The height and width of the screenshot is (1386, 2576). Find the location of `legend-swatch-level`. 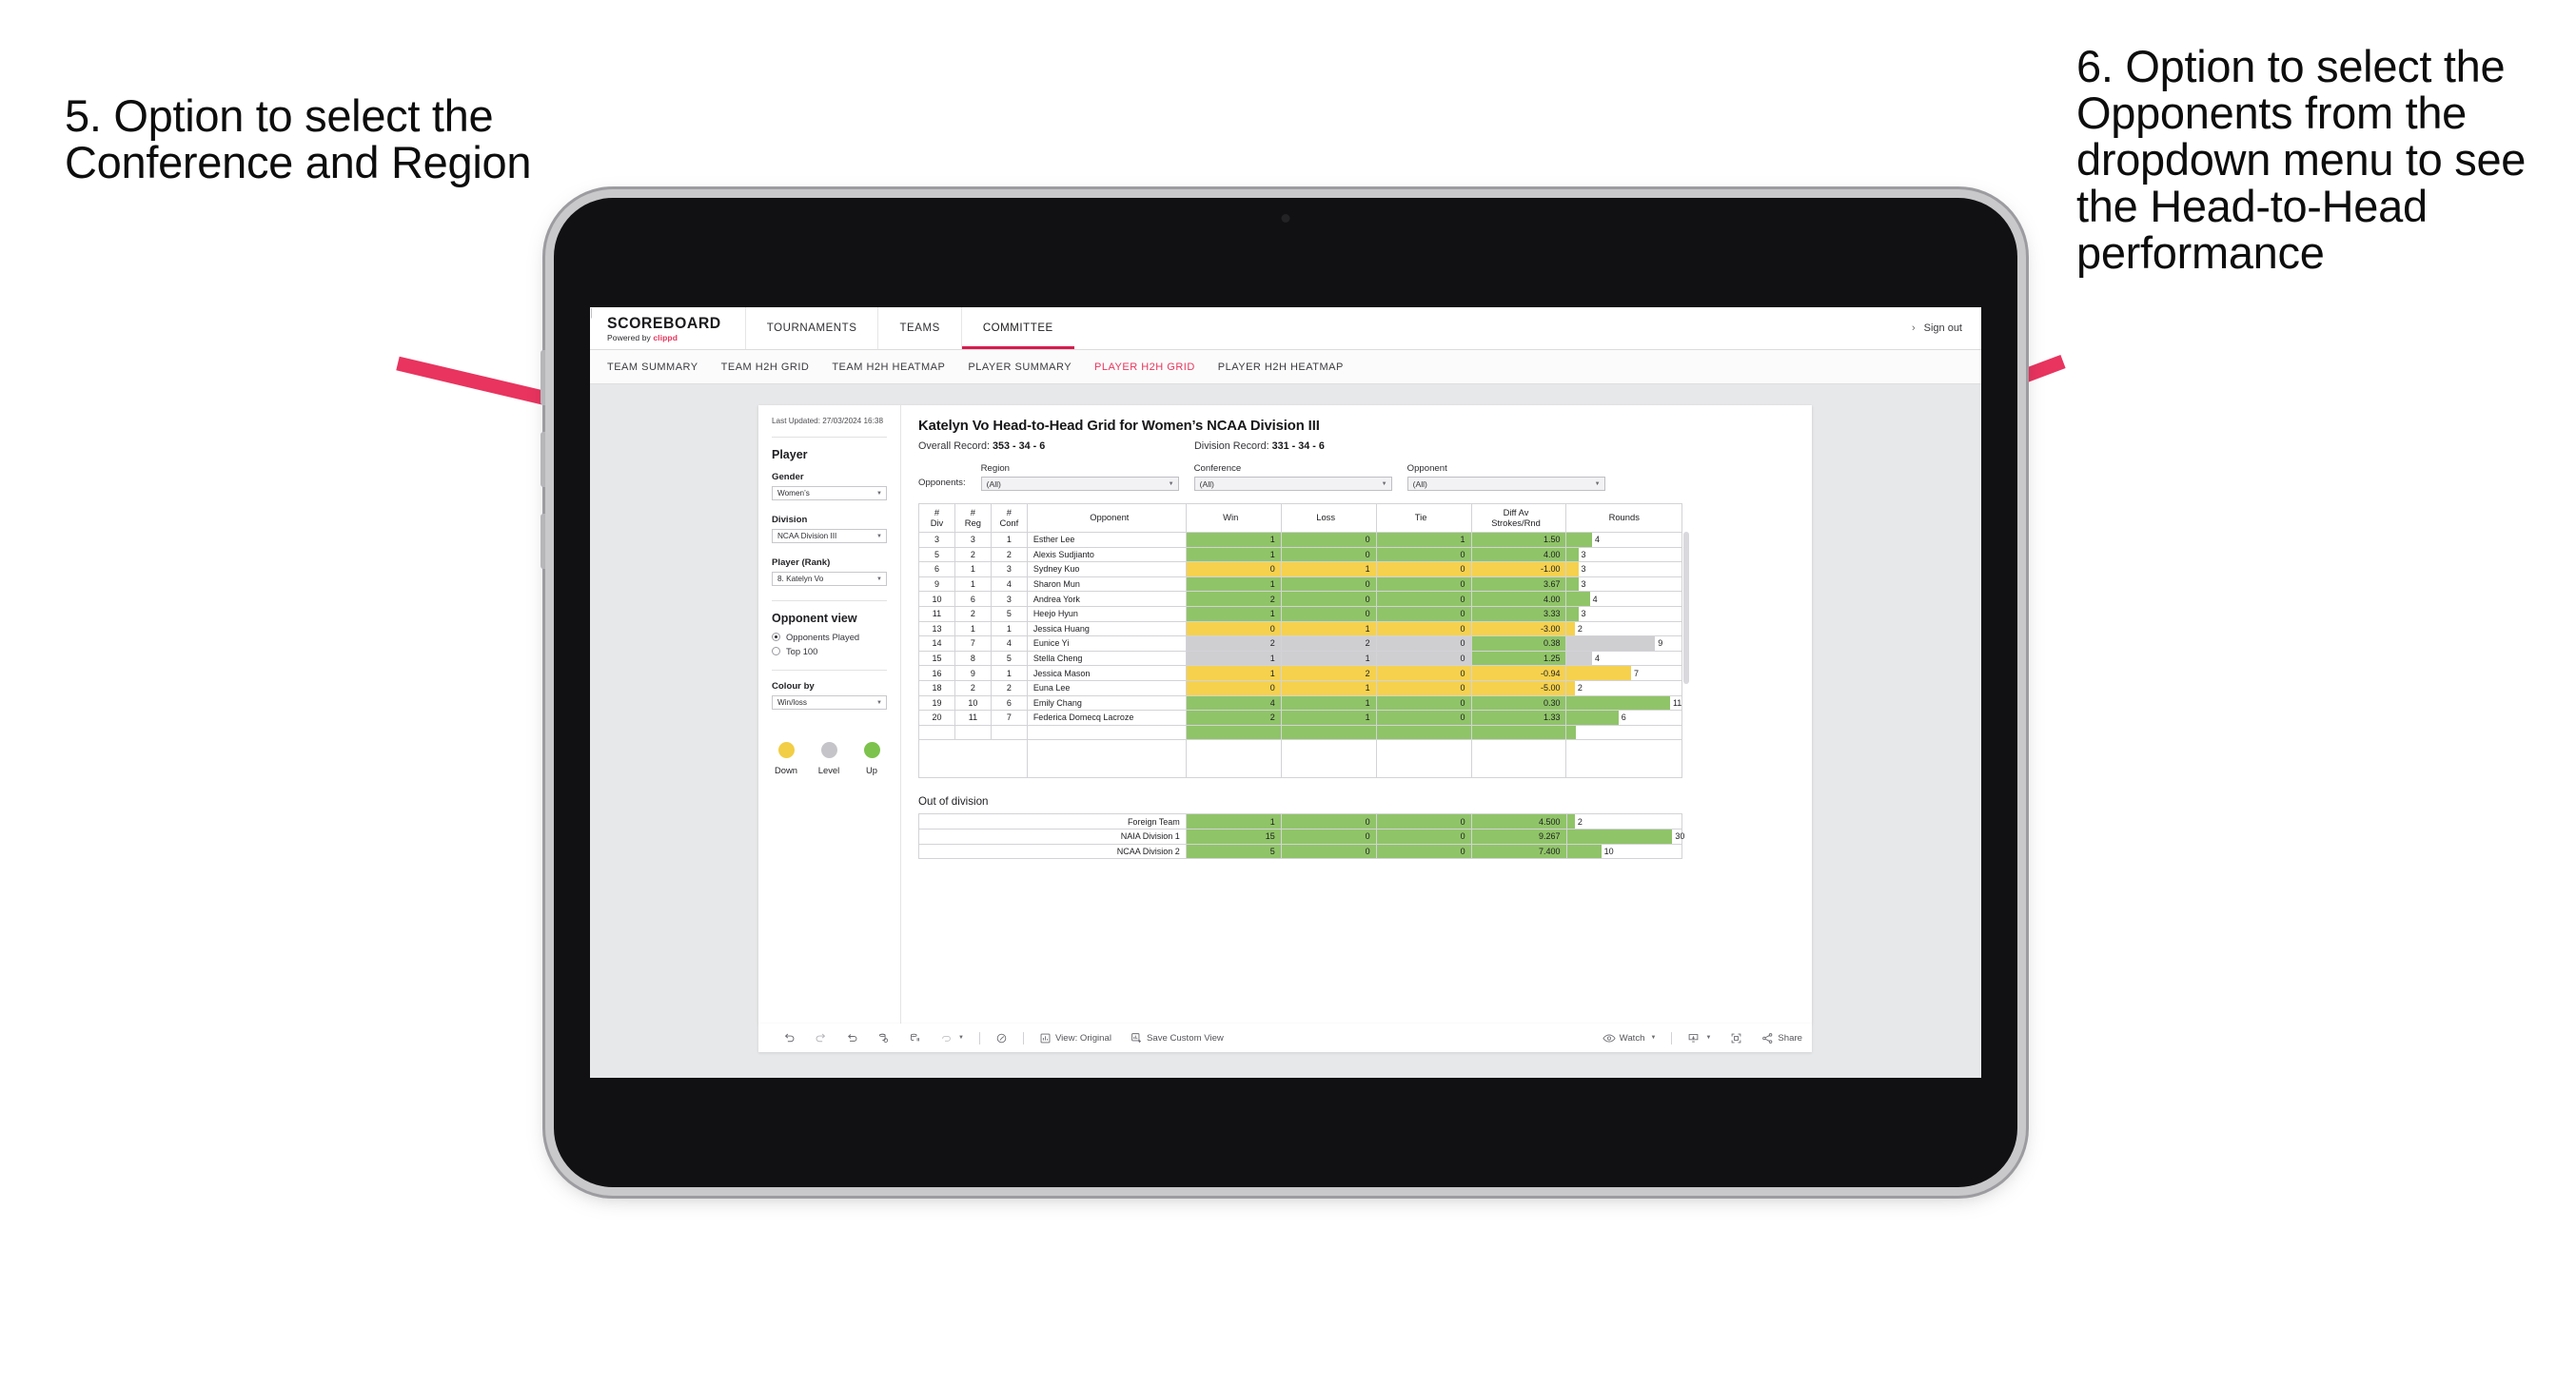

legend-swatch-level is located at coordinates (828, 750).